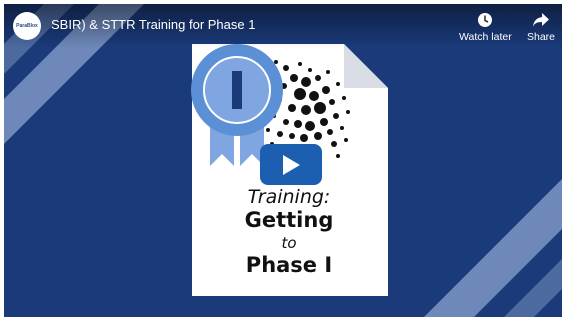  Describe the element at coordinates (541, 37) in the screenshot. I see `share-label: Share` at that location.